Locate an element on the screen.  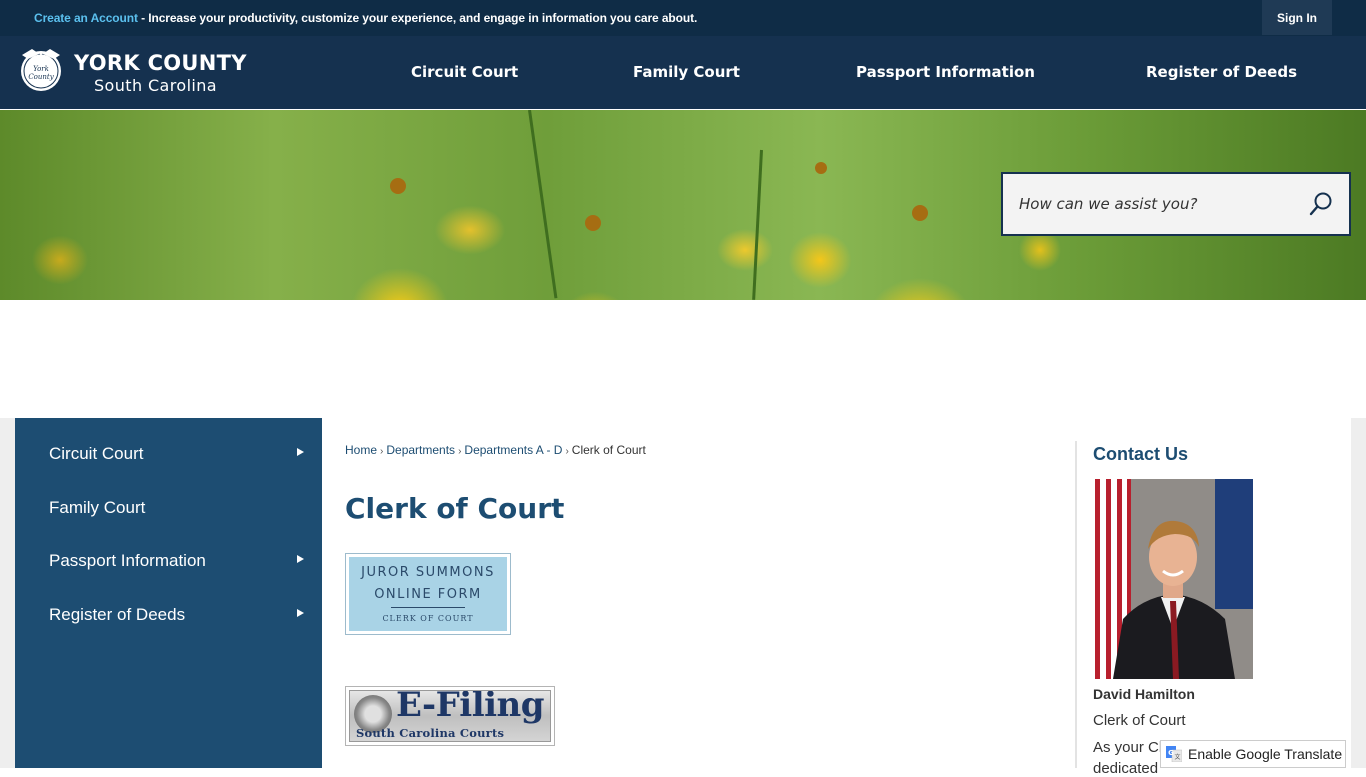
sidenav-item-family-court: Family Court is located at coordinates (168, 507).